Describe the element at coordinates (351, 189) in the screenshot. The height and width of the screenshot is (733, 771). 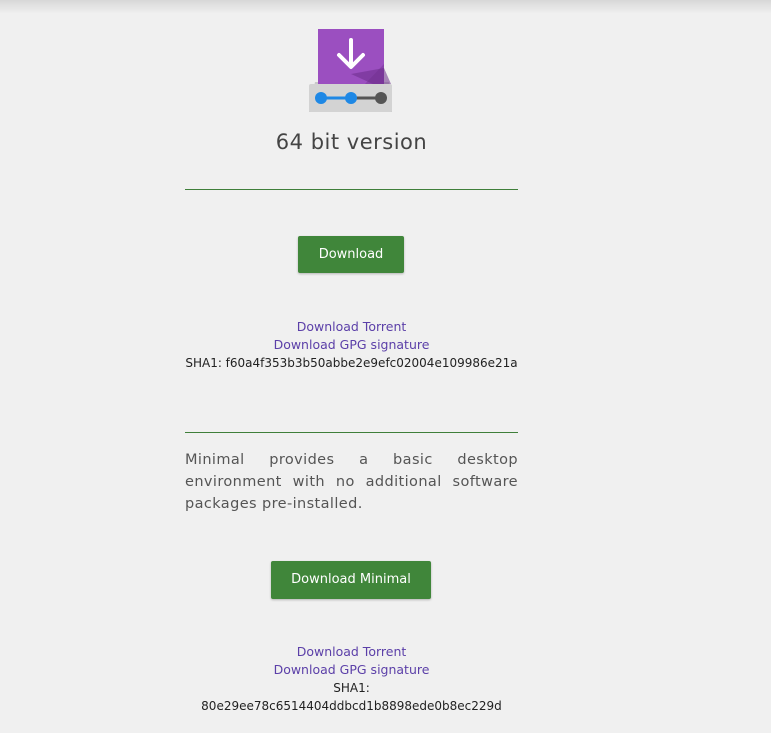
I see `divider-top` at that location.